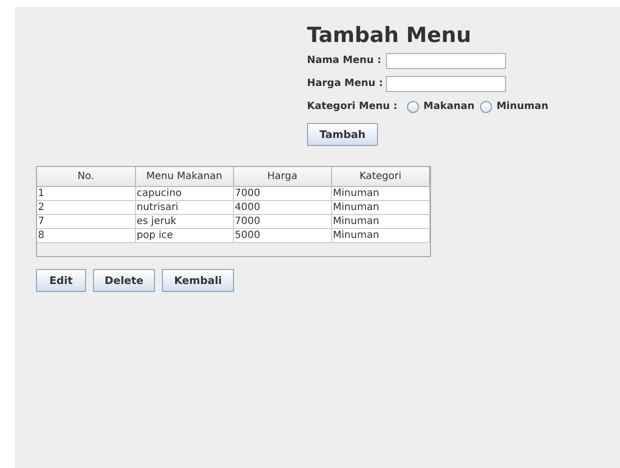  Describe the element at coordinates (448, 106) in the screenshot. I see `radio-label: Makanan` at that location.